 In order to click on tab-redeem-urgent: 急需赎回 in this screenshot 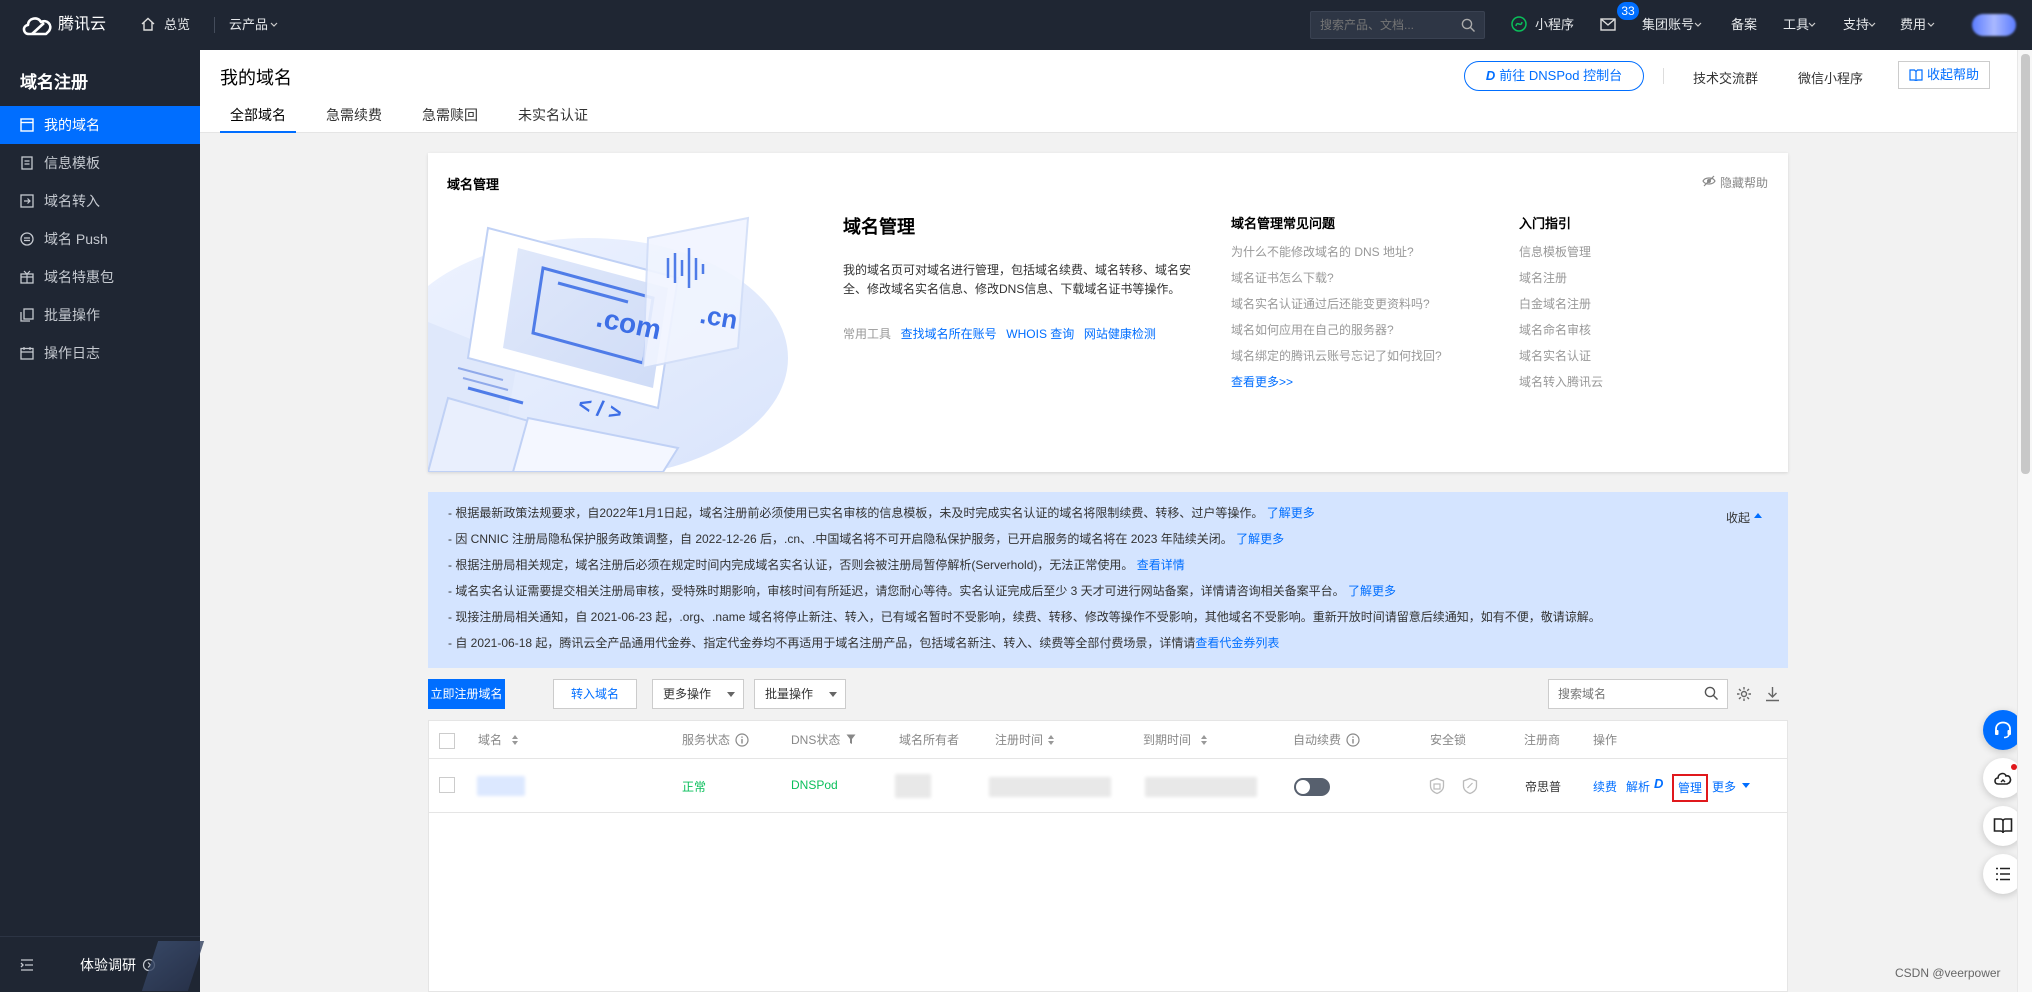, I will do `click(450, 119)`.